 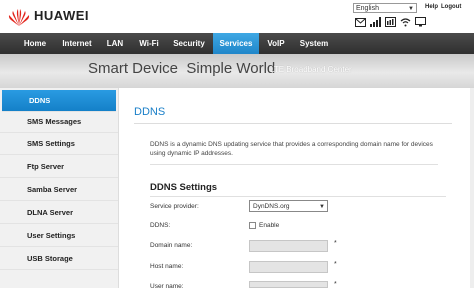 I want to click on sidebar-item-samba-server: Samba Server, so click(x=59, y=190).